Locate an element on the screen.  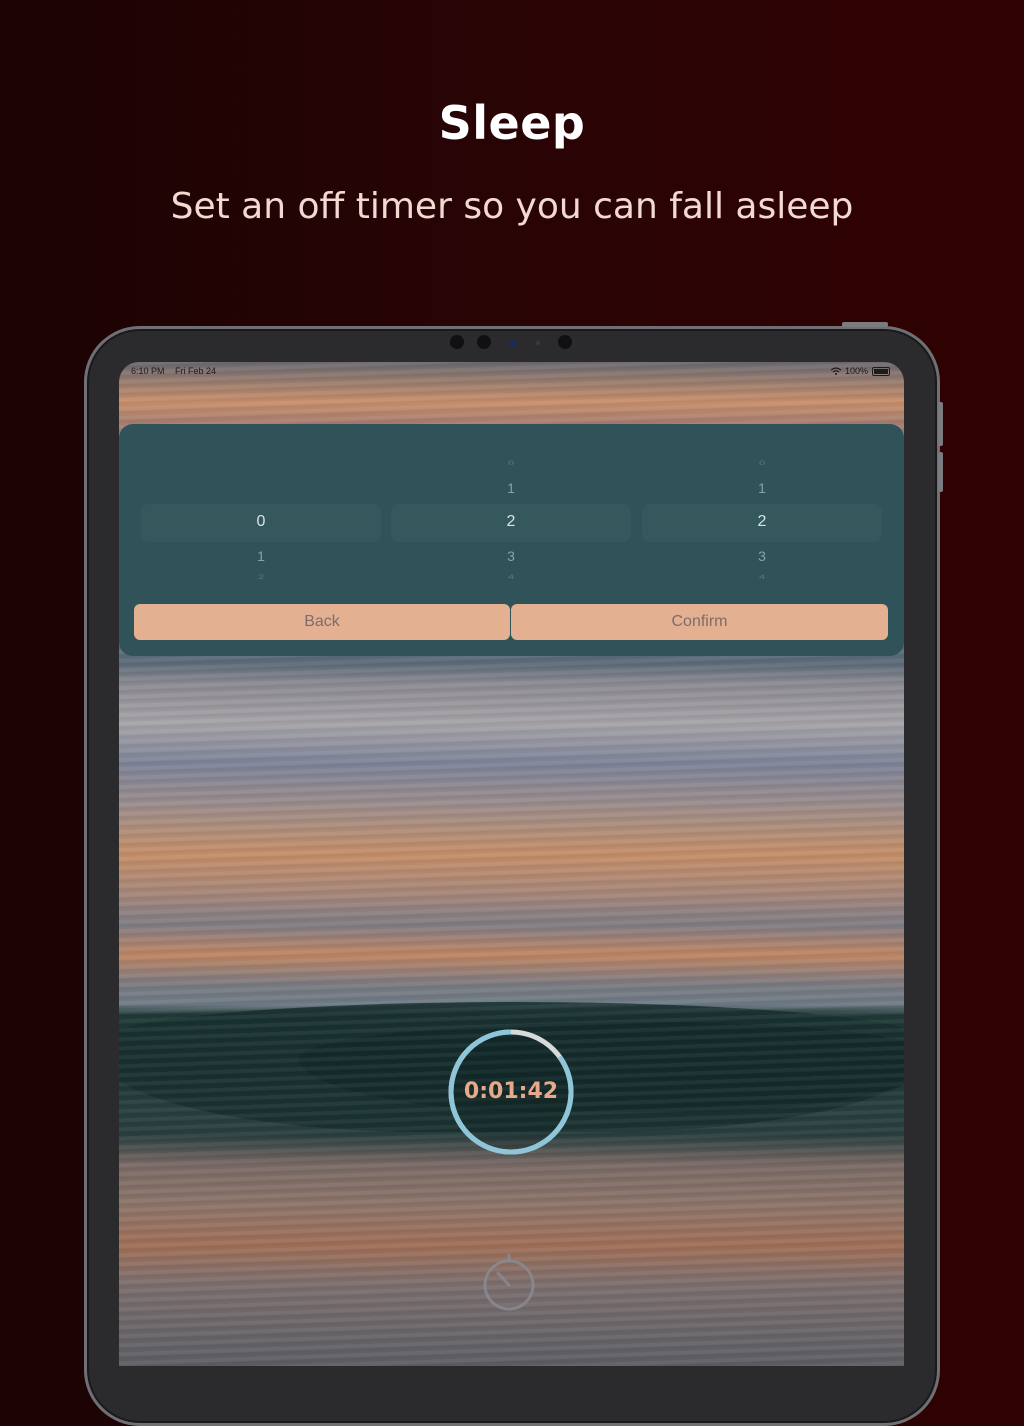
status-right: 100% is located at coordinates (860, 371).